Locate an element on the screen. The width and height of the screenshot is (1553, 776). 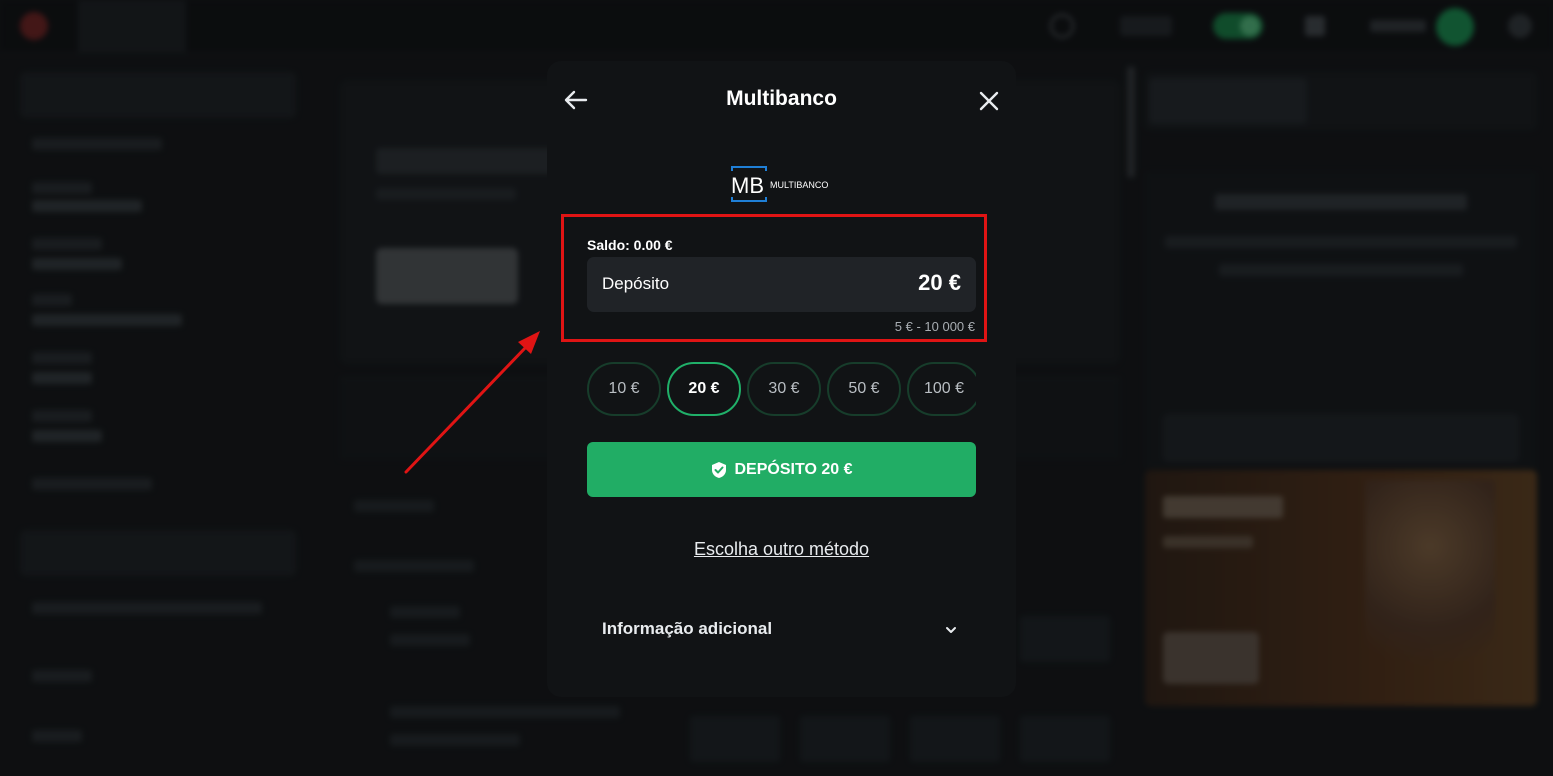
deposit-field-label: Depósito is located at coordinates (636, 283).